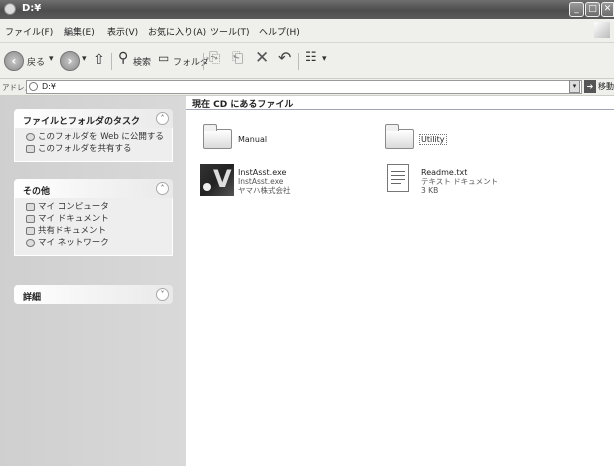  I want to click on installer-app-icon: V, so click(217, 180).